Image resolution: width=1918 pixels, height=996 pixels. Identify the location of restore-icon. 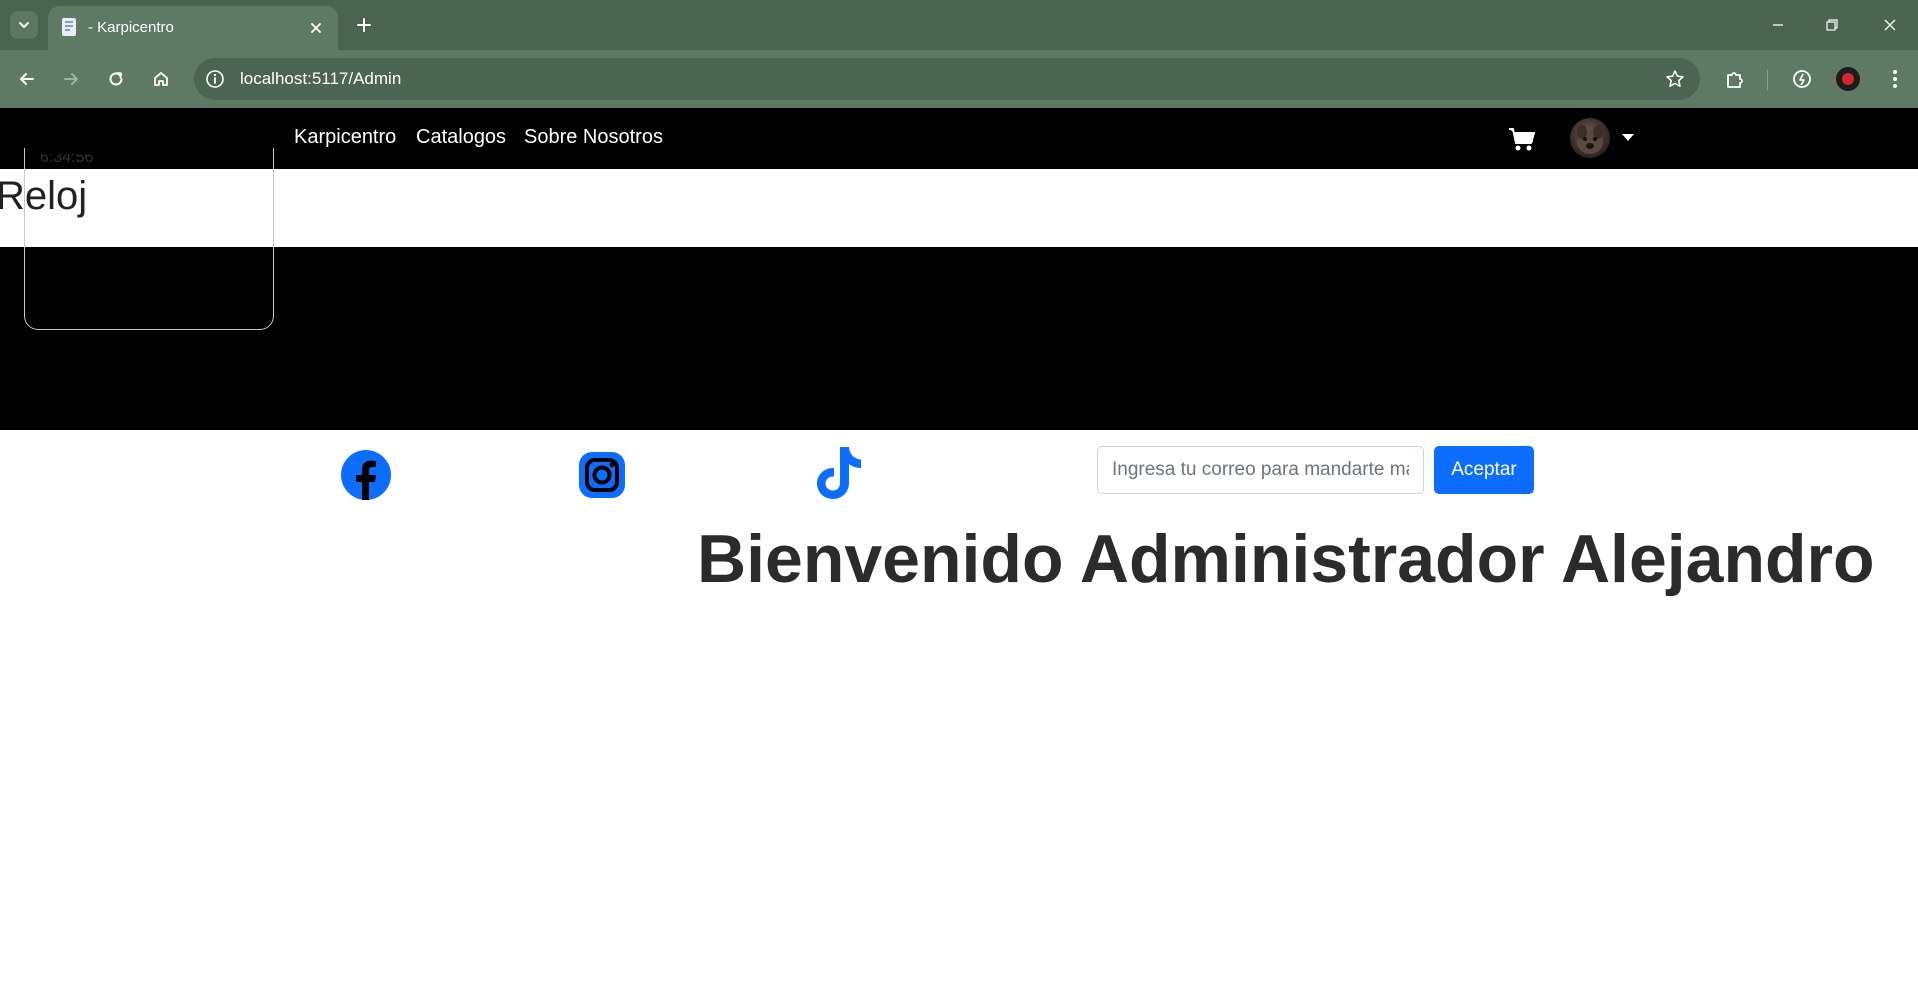
(1832, 25).